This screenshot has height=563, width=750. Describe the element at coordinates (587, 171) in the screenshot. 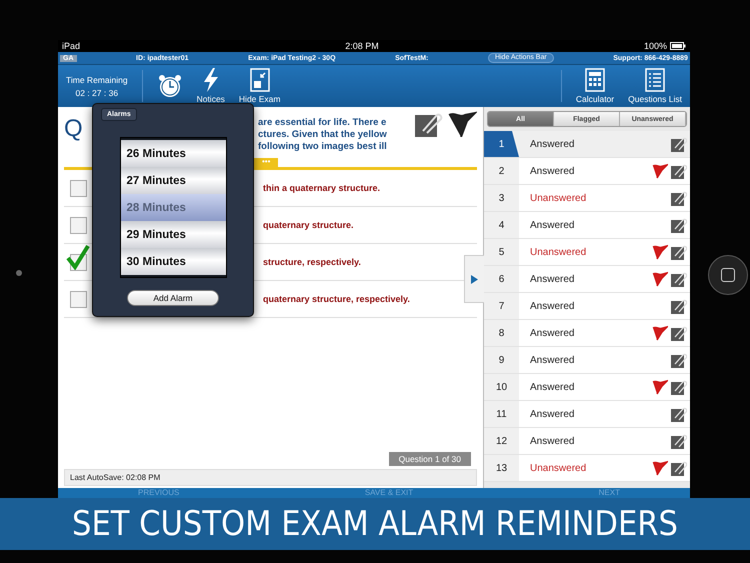

I see `question-row: 2 Answered` at that location.